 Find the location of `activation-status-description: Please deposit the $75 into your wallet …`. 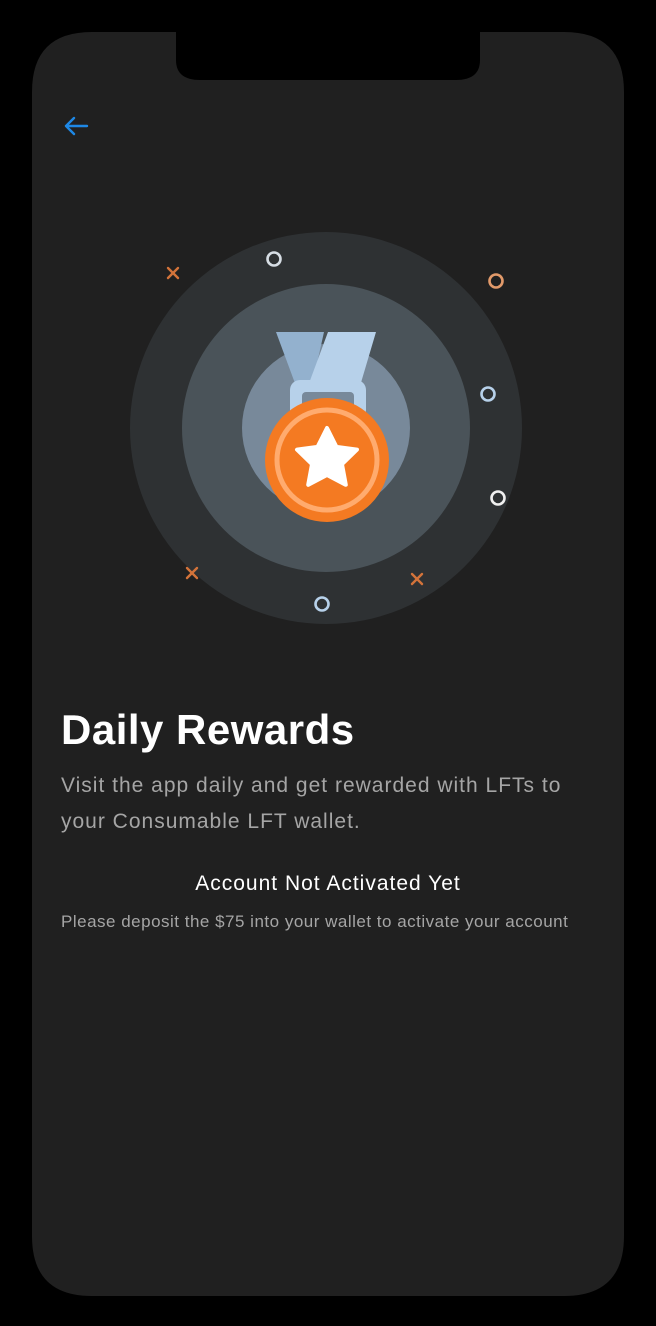

activation-status-description: Please deposit the $75 into your wallet … is located at coordinates (315, 921).